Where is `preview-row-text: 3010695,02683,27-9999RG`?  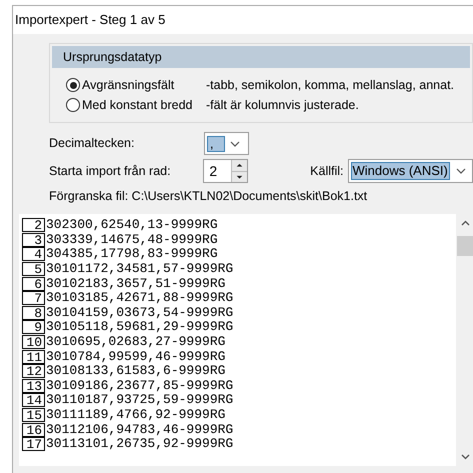
preview-row-text: 3010695,02683,27-9999RG is located at coordinates (136, 342).